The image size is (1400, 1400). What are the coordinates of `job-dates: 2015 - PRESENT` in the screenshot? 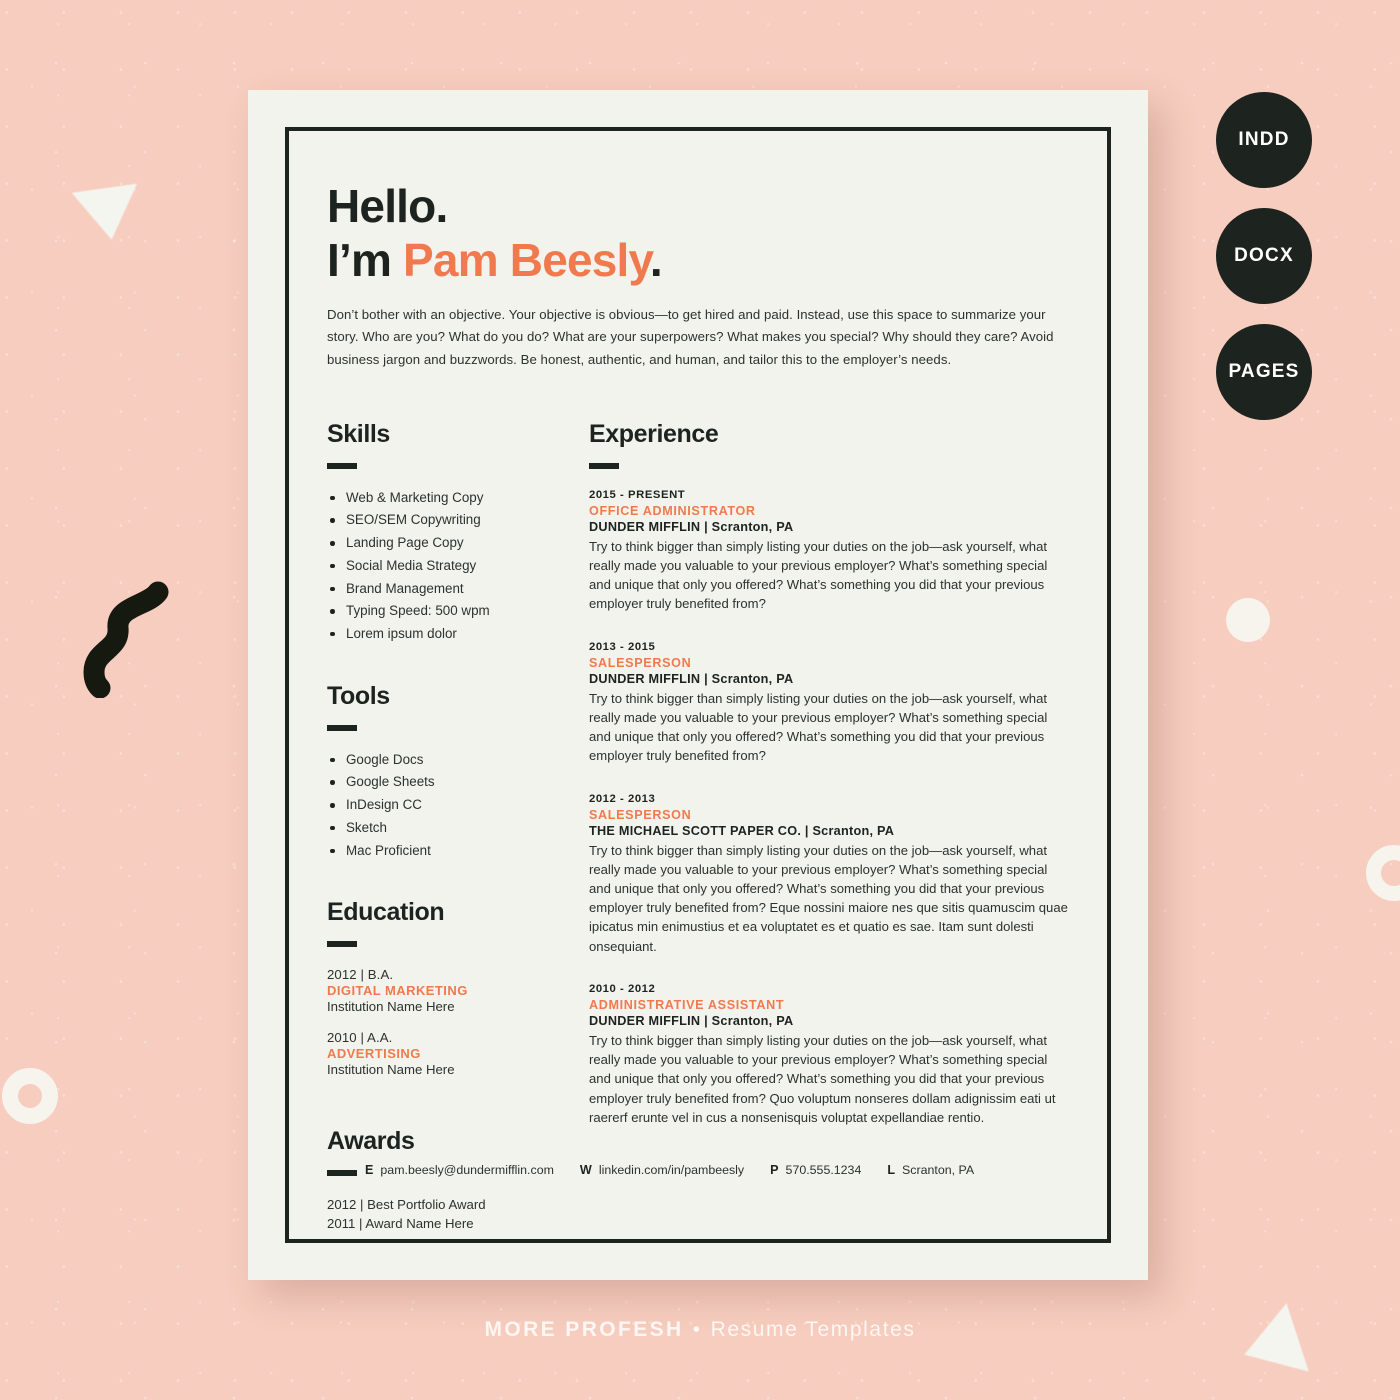 It's located at (637, 494).